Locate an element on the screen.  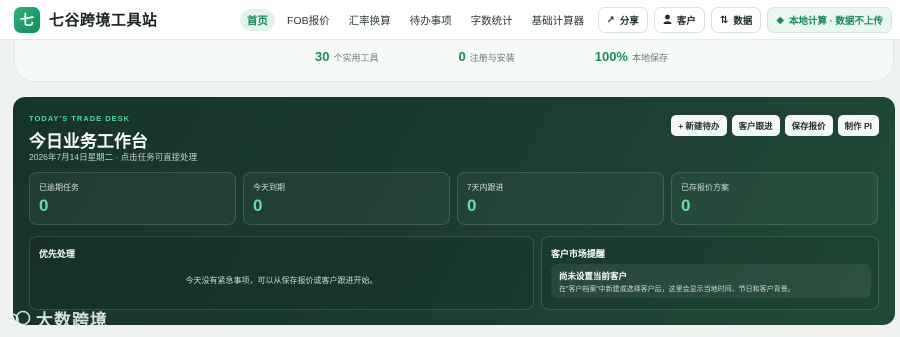
brand: 七 七谷跨境工具站 is located at coordinates (86, 19).